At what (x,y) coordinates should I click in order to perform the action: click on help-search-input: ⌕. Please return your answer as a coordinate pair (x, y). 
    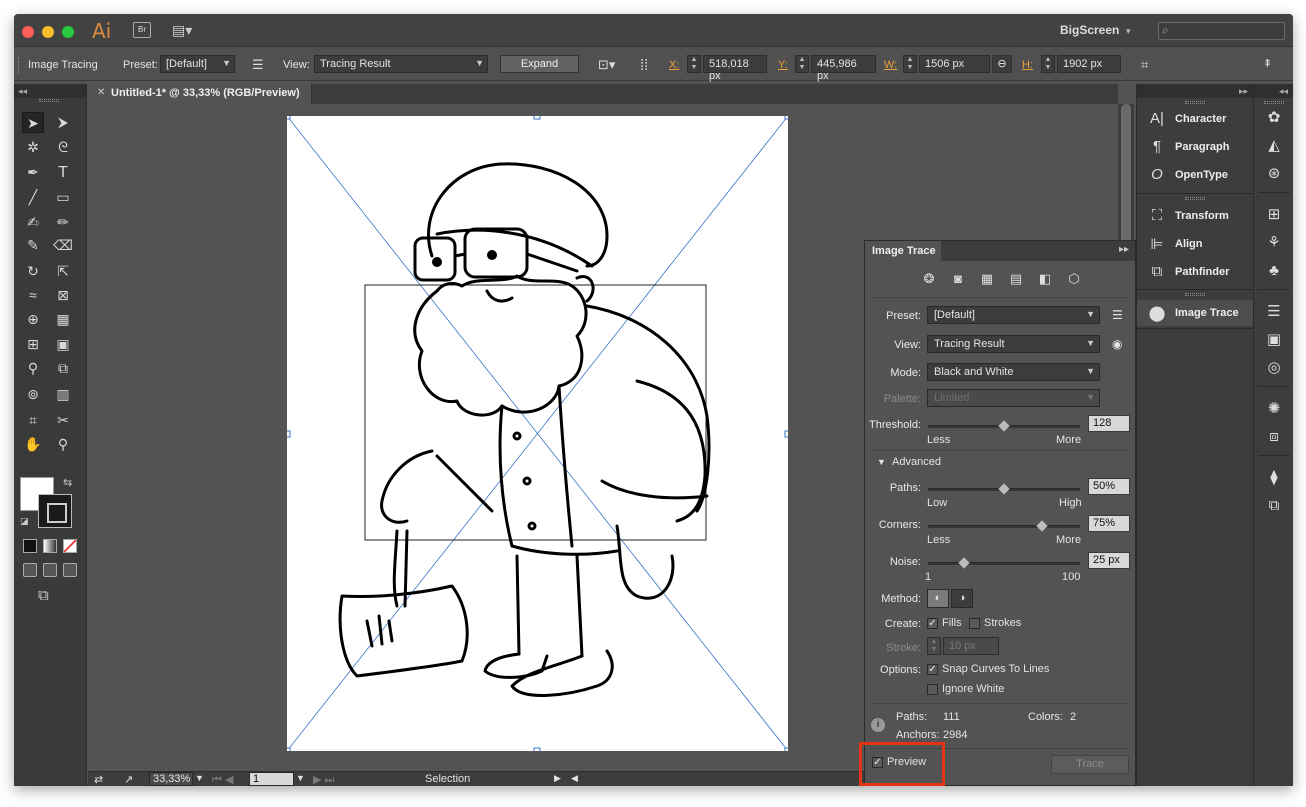
    Looking at the image, I should click on (1221, 31).